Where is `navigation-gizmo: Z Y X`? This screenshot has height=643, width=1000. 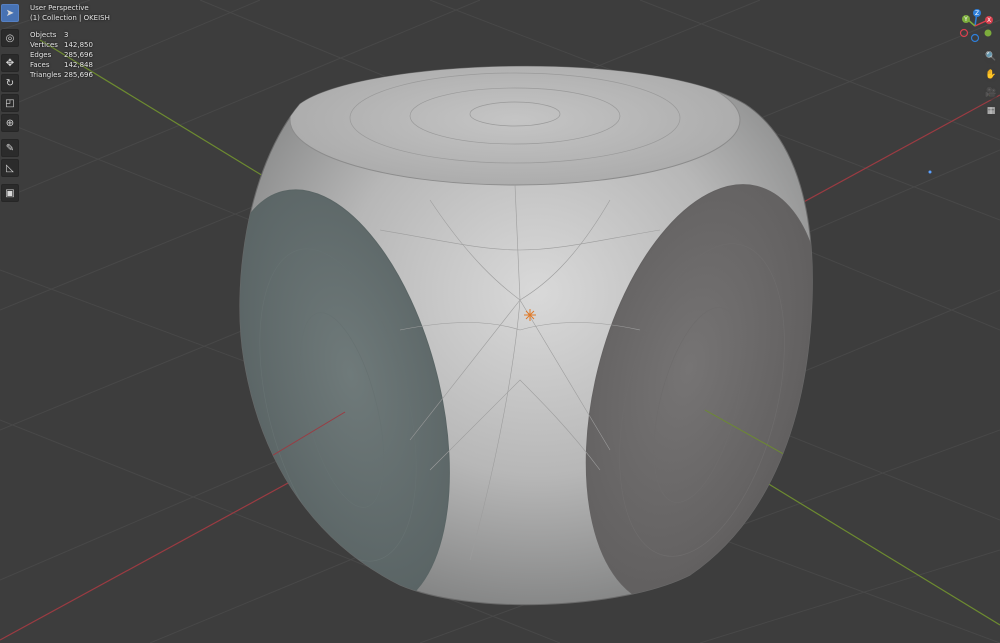
navigation-gizmo: Z Y X is located at coordinates (975, 26).